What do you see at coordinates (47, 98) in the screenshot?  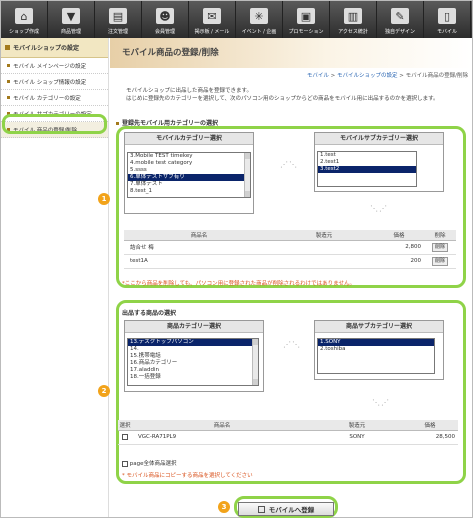 I see `sidebar-item-label: モバイル カテゴリーの設定` at bounding box center [47, 98].